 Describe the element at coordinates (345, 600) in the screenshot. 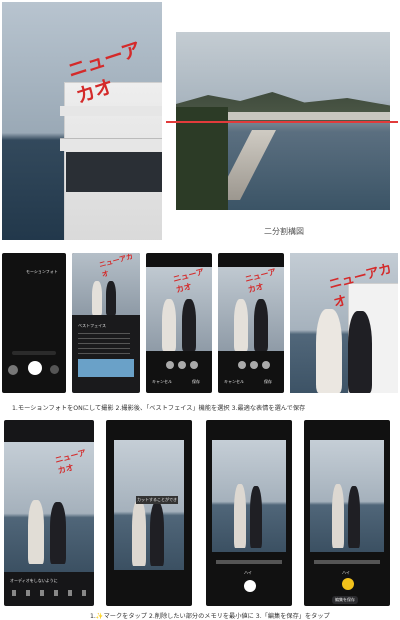

I see `save-edit-button: 編集を保存` at that location.